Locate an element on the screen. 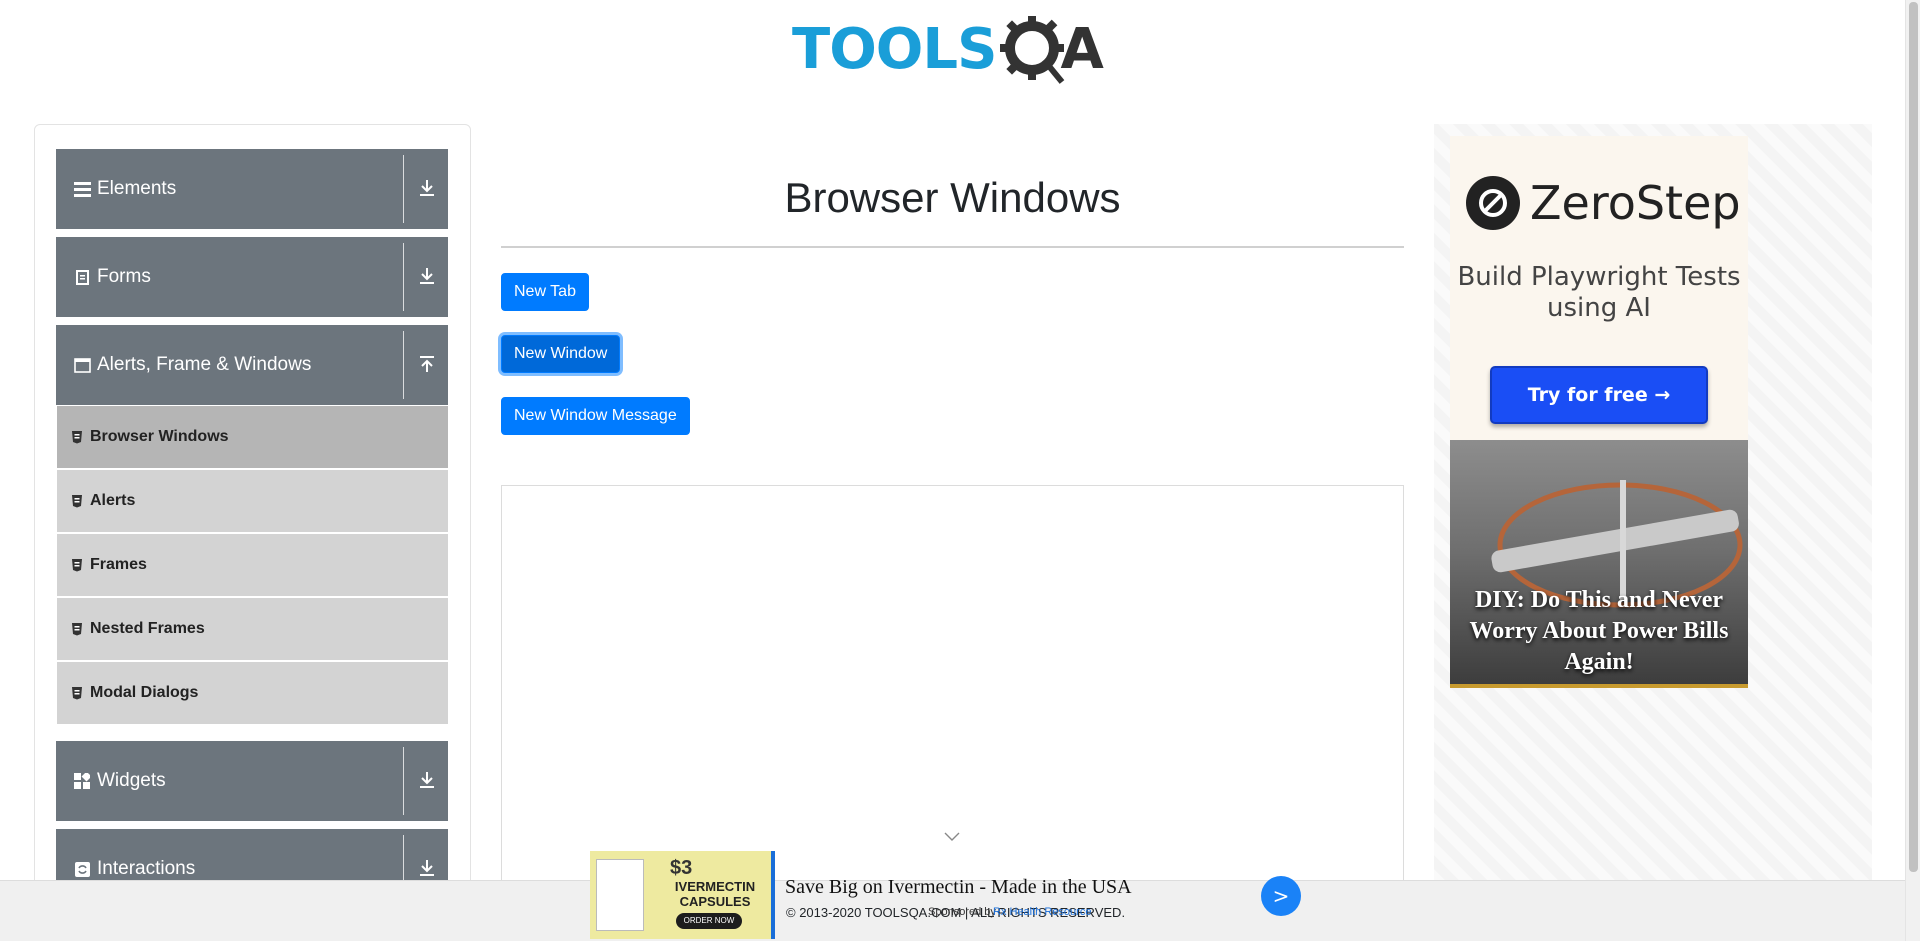  toolsqa-logo: TOOLS A is located at coordinates (948, 50).